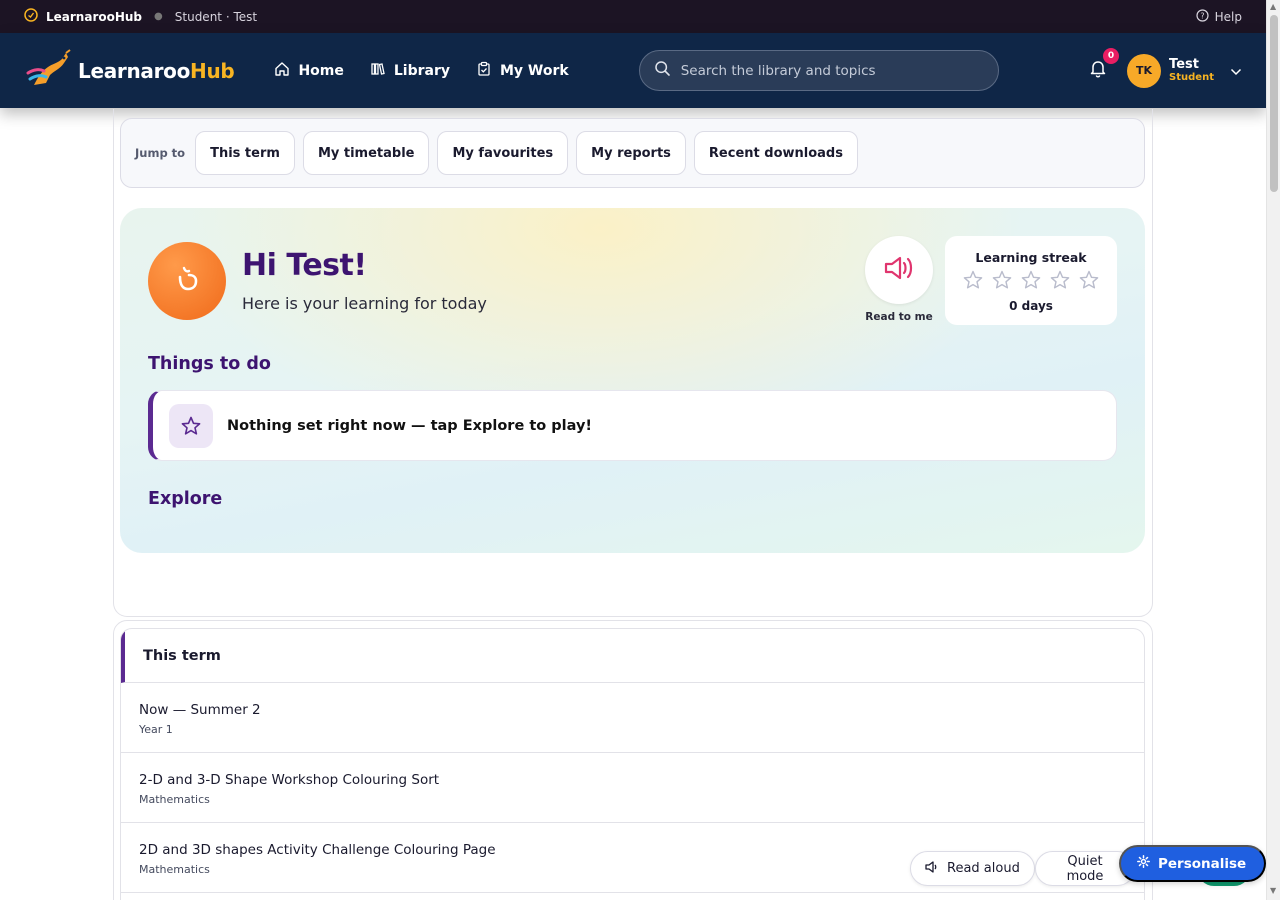 Image resolution: width=1280 pixels, height=900 pixels. What do you see at coordinates (983, 868) in the screenshot?
I see `read-aloud-label: Read aloud` at bounding box center [983, 868].